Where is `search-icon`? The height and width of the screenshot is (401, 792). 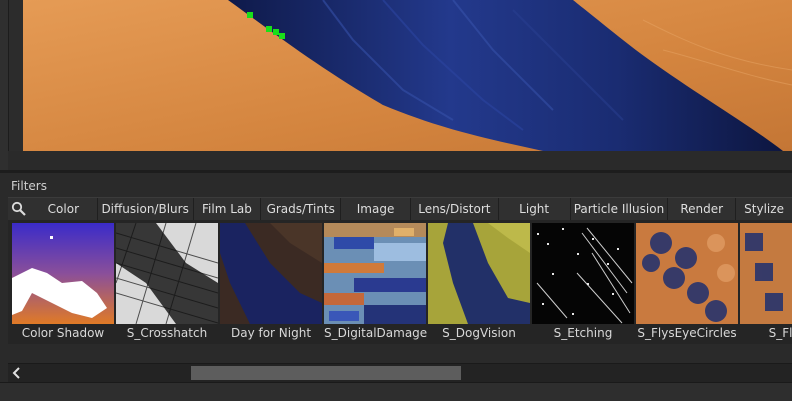
search-icon is located at coordinates (18, 208).